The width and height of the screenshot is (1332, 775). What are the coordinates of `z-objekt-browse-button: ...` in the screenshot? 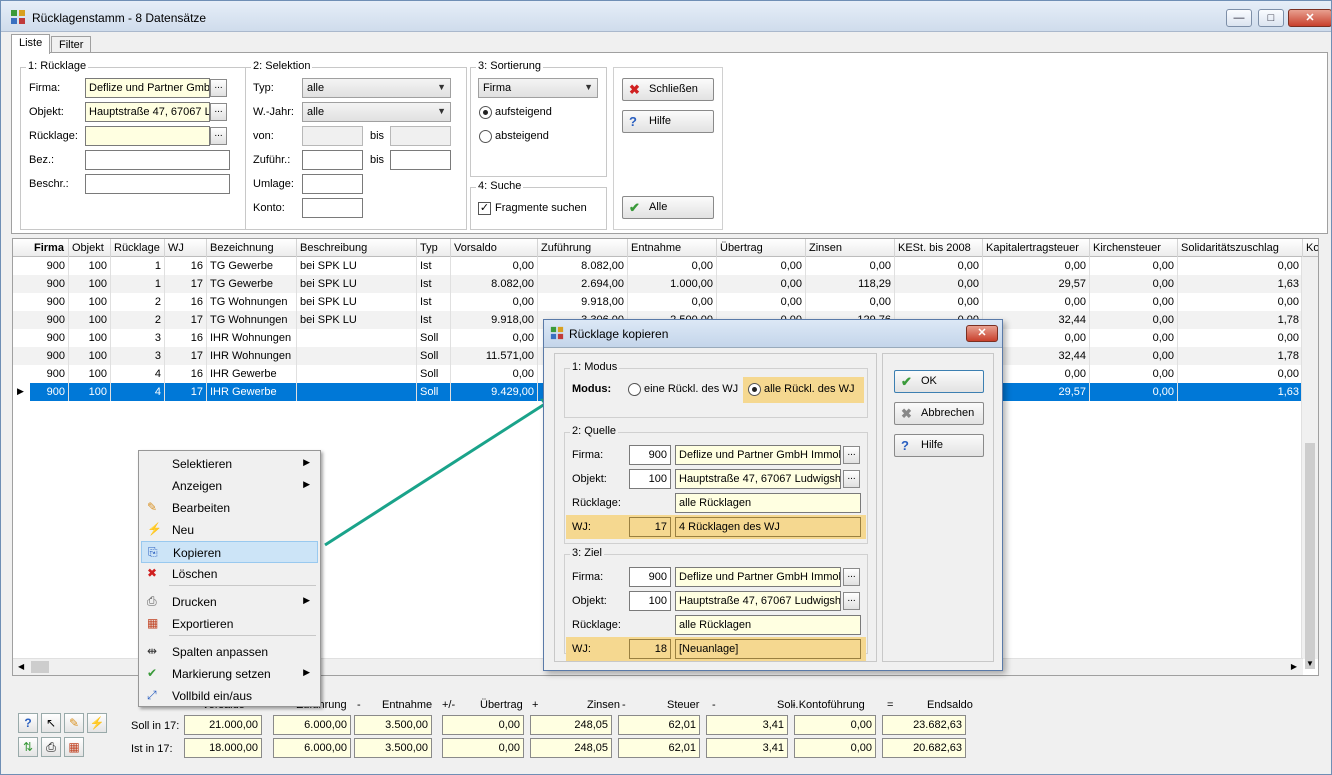 It's located at (851, 601).